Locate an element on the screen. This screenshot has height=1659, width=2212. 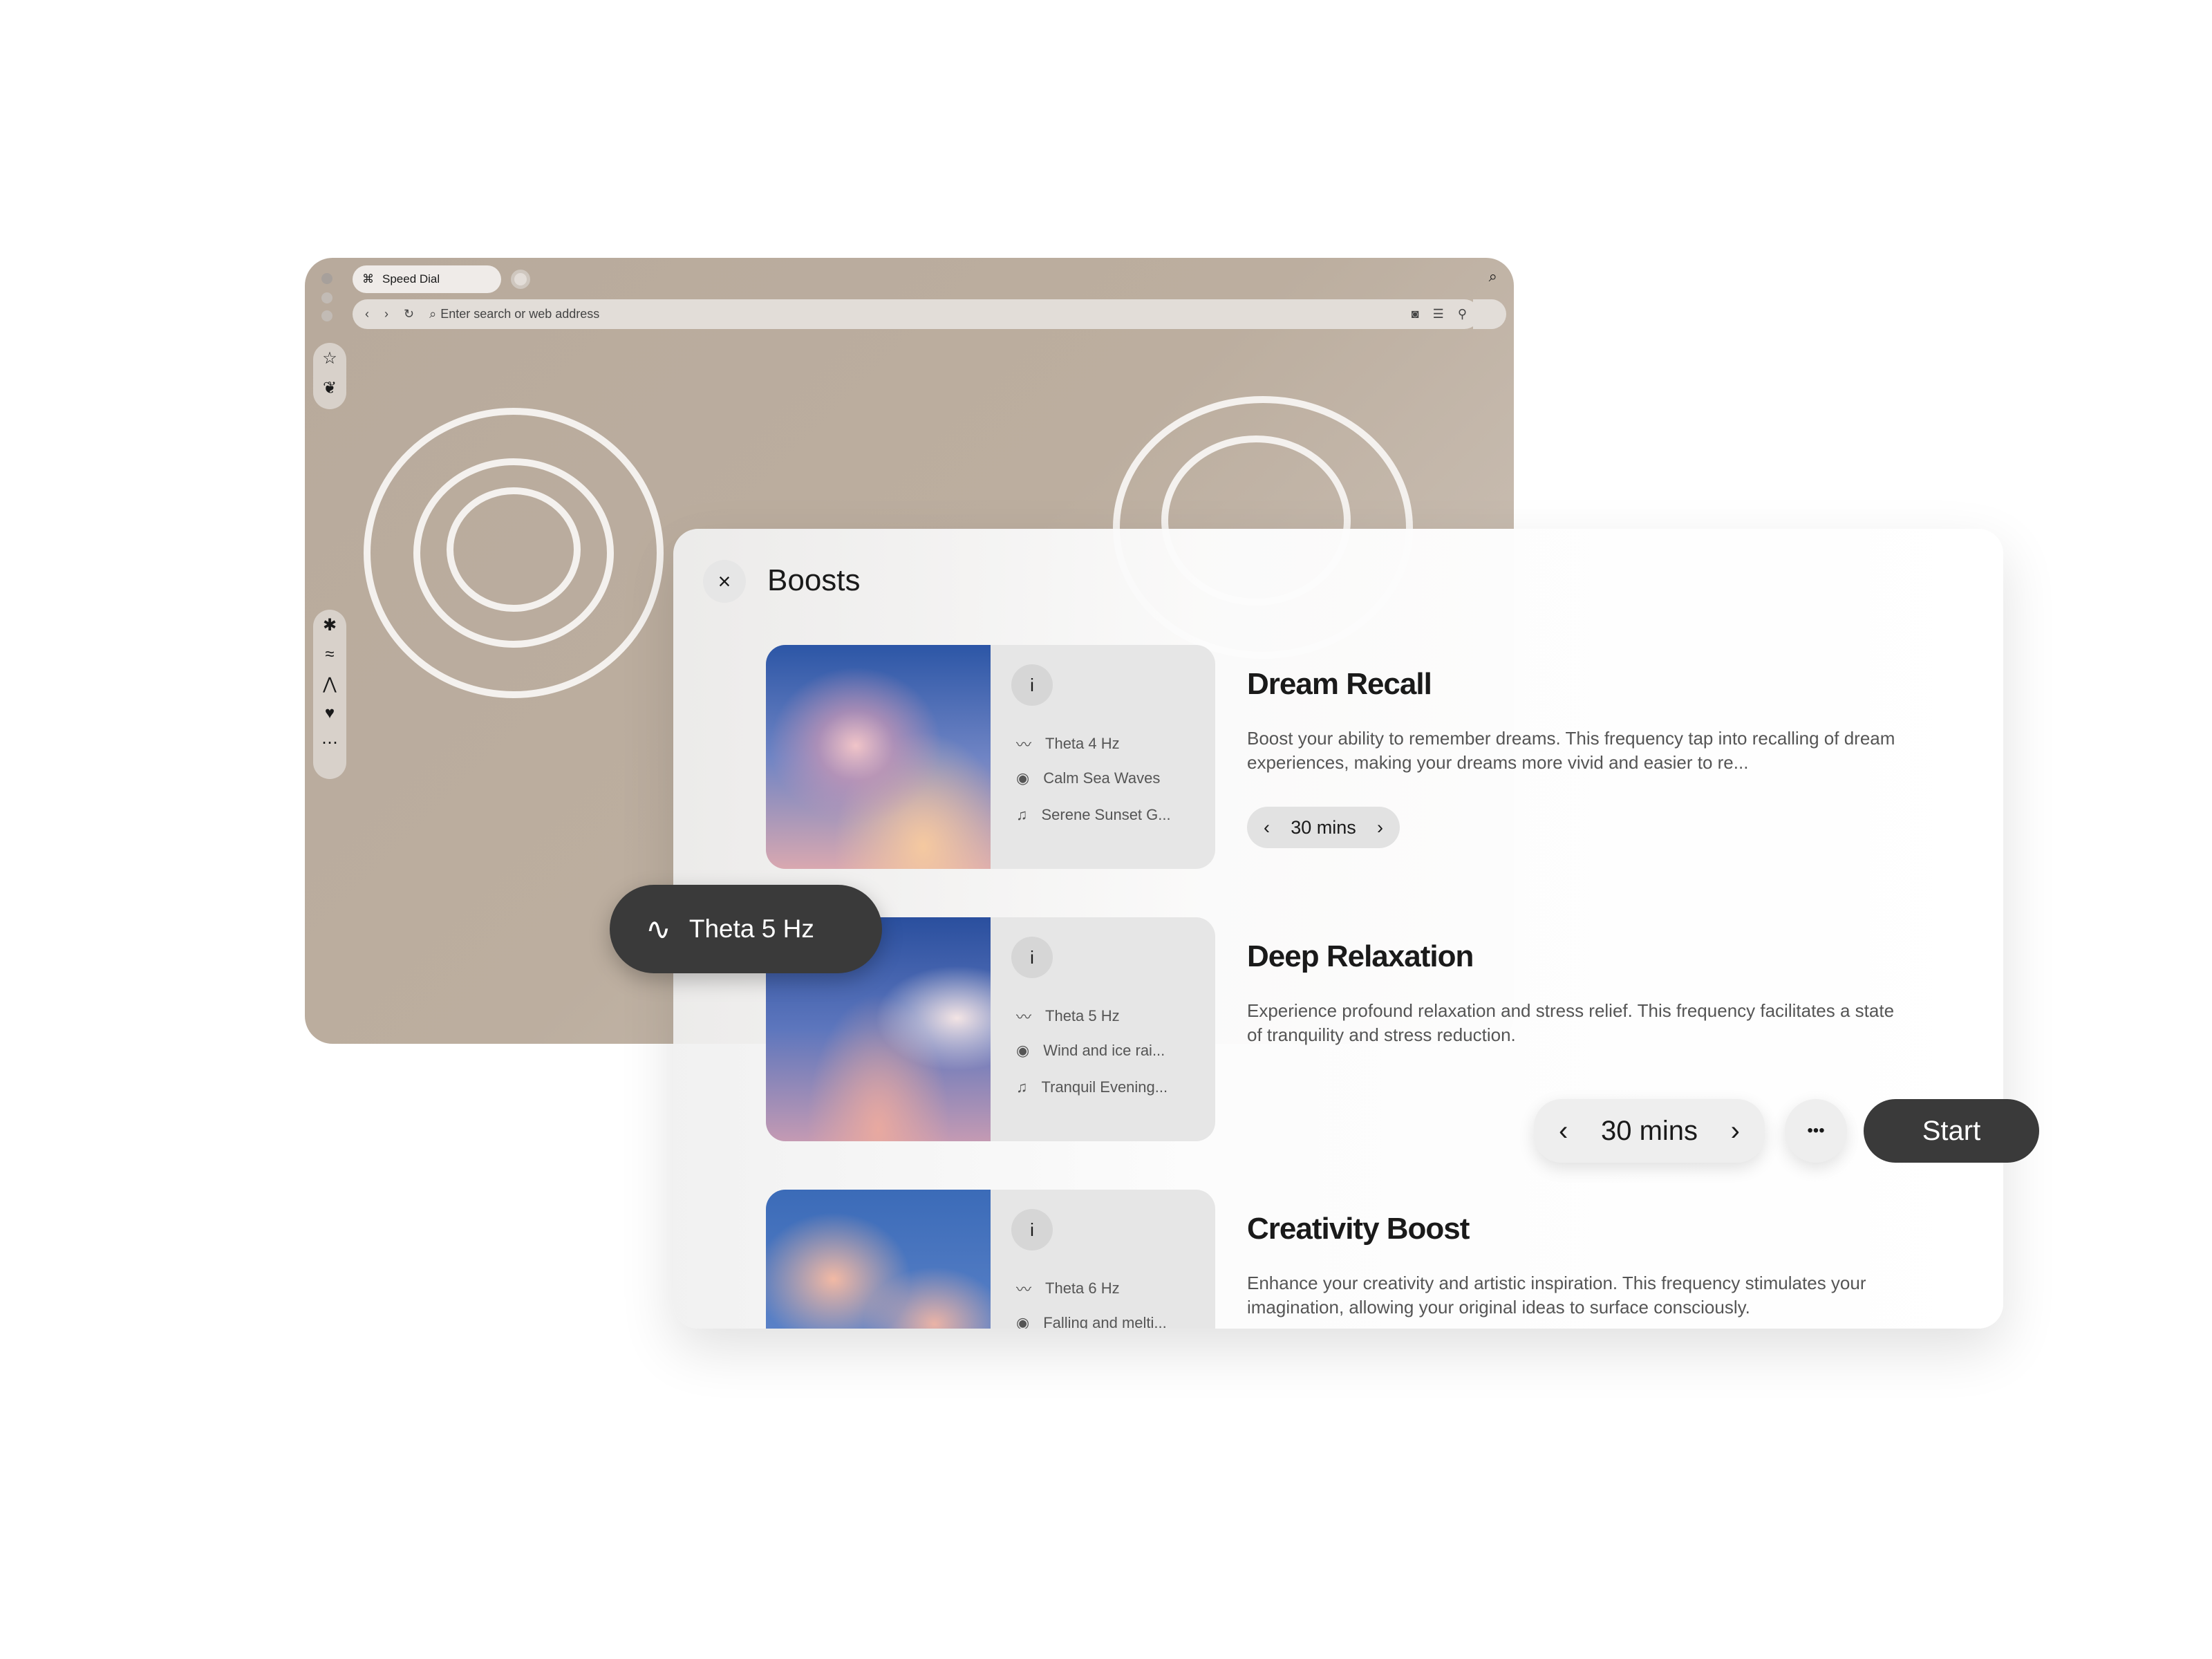
new-tab-button is located at coordinates (520, 279).